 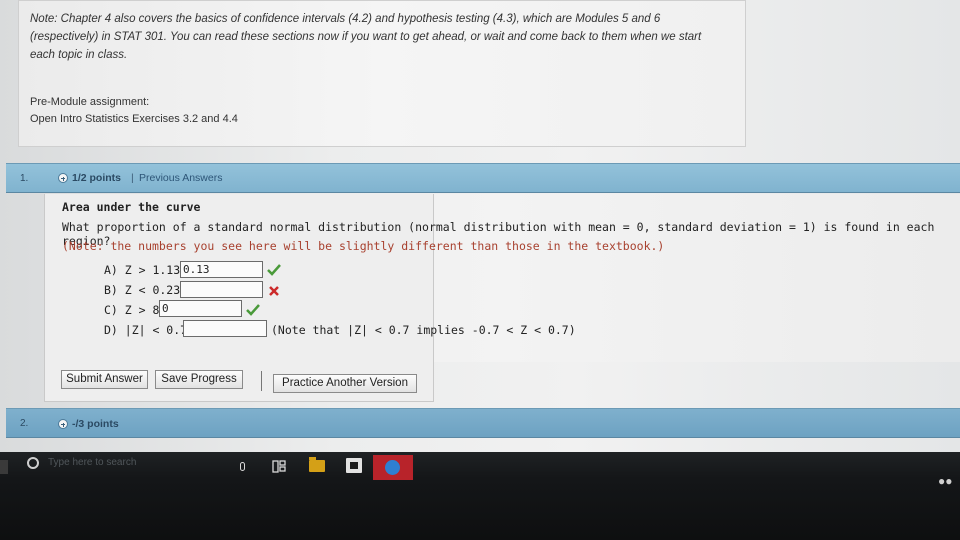 I want to click on practice-another-version-button: Practice Another Version, so click(x=345, y=383).